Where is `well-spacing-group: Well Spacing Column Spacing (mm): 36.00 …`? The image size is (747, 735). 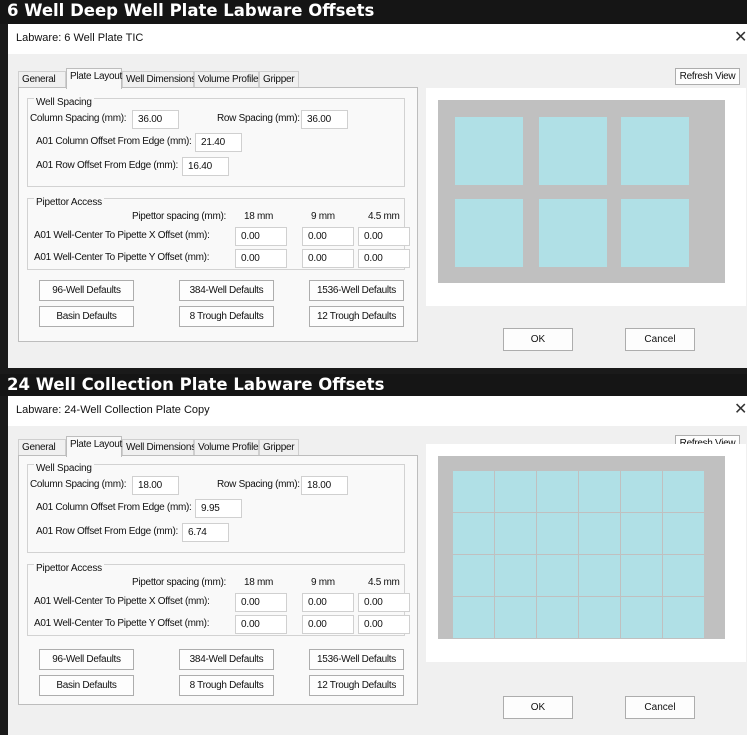 well-spacing-group: Well Spacing Column Spacing (mm): 36.00 … is located at coordinates (216, 142).